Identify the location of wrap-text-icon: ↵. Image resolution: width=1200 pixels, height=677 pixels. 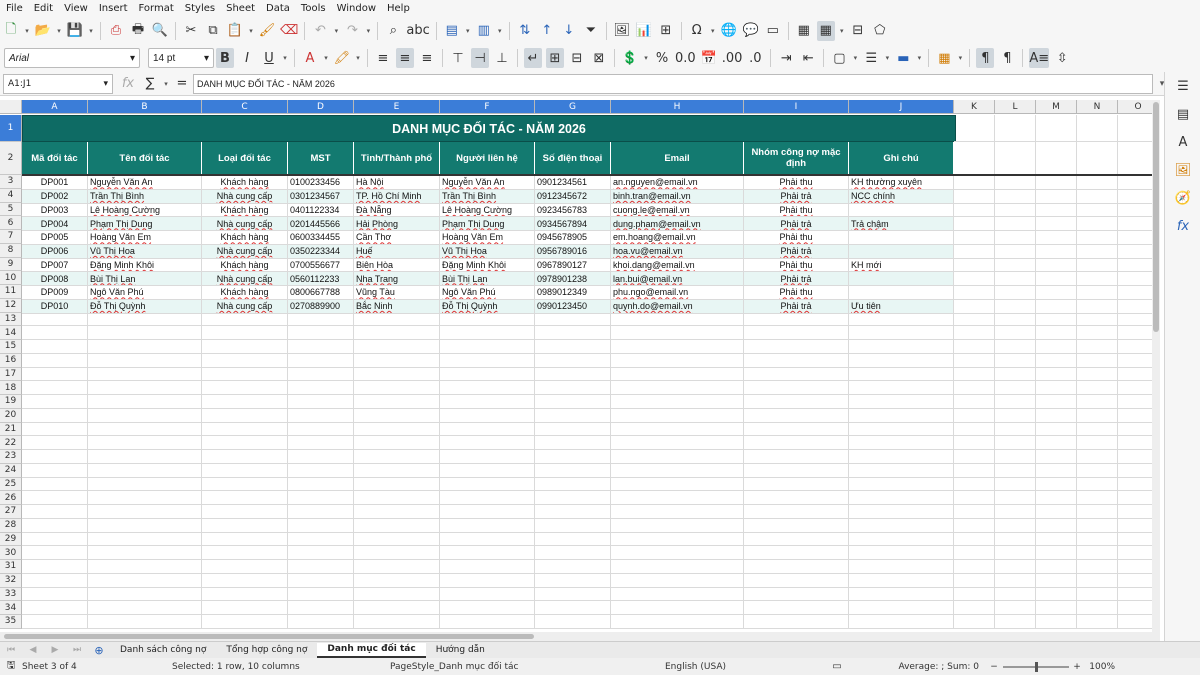
(533, 58).